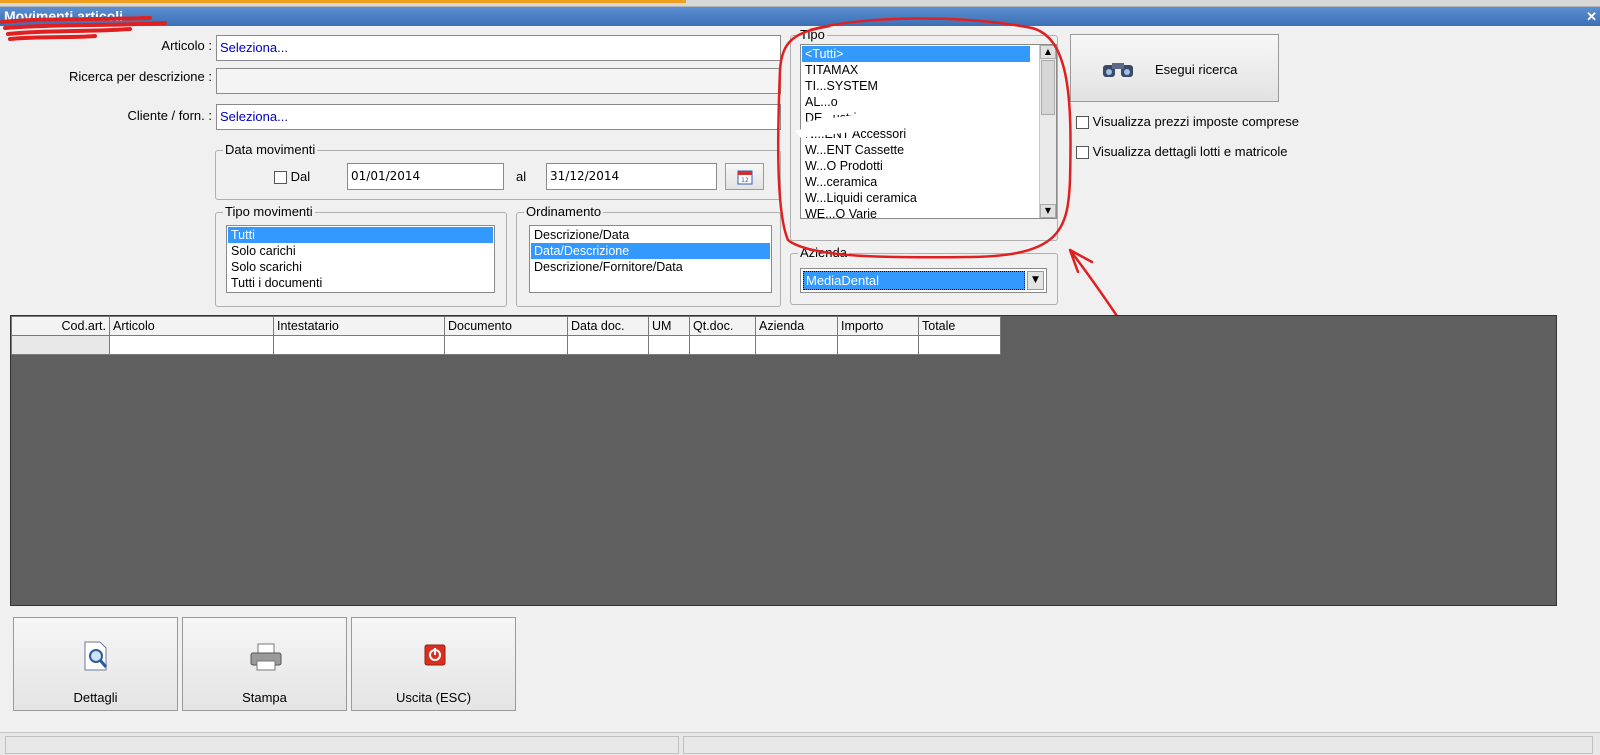  Describe the element at coordinates (269, 211) in the screenshot. I see `tipo-movimenti-legend: Tipo movimenti` at that location.